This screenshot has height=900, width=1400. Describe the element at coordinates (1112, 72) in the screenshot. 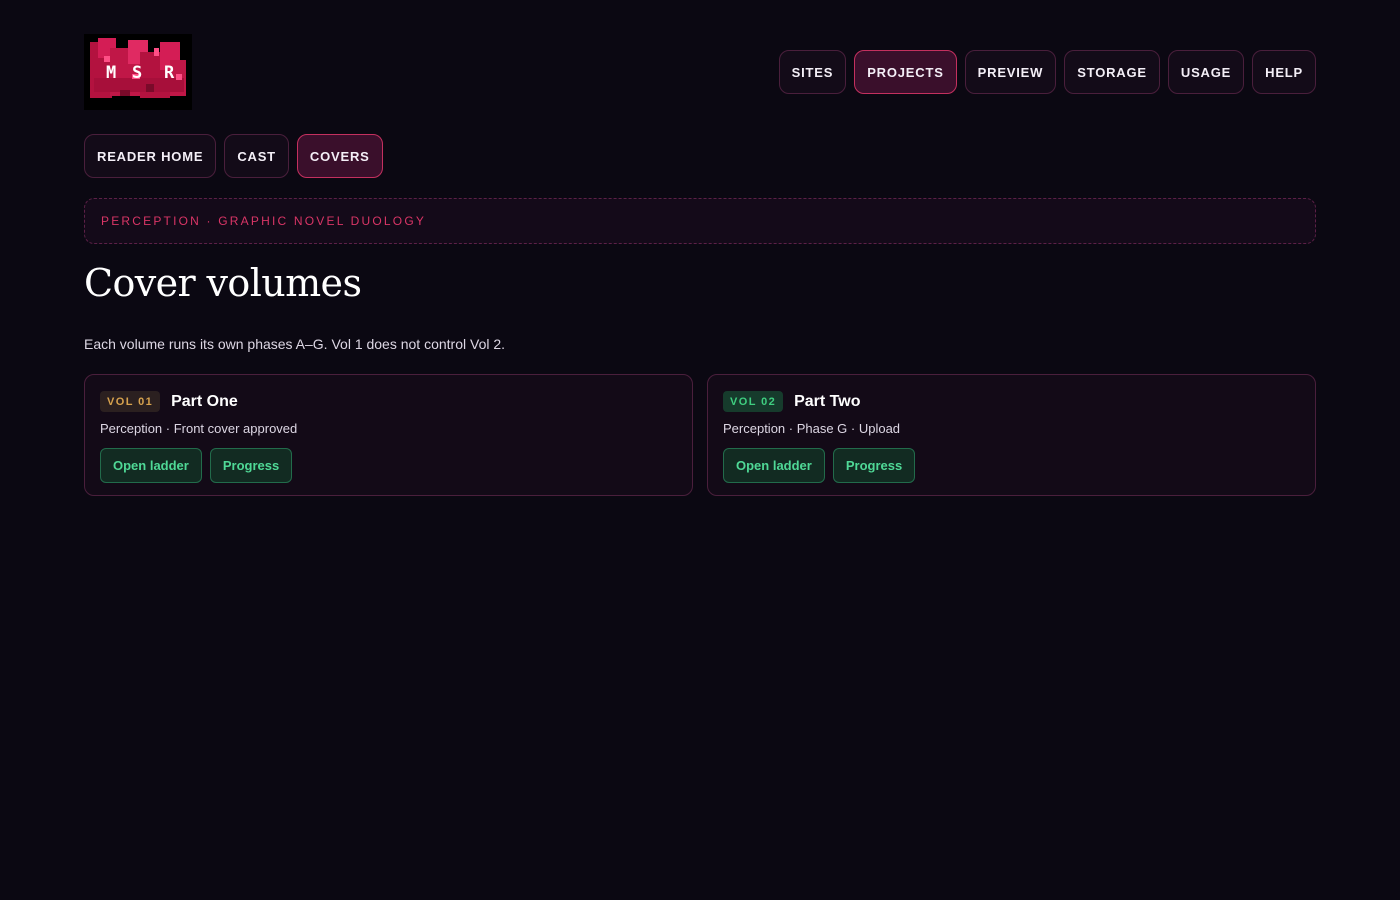

I see `nav-storage: STORAGE` at that location.